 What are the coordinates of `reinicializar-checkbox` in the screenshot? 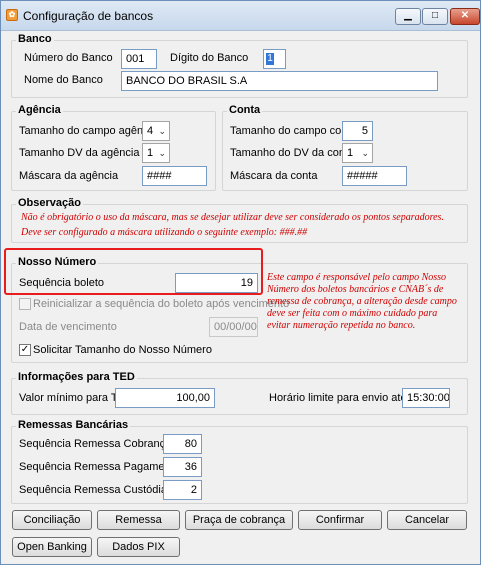 It's located at (25, 304).